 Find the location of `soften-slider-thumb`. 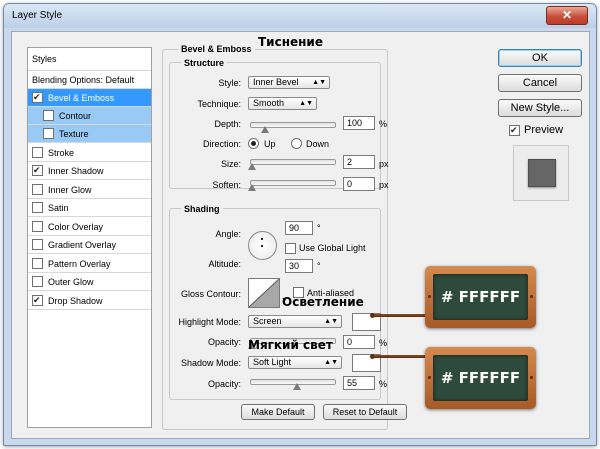

soften-slider-thumb is located at coordinates (252, 187).